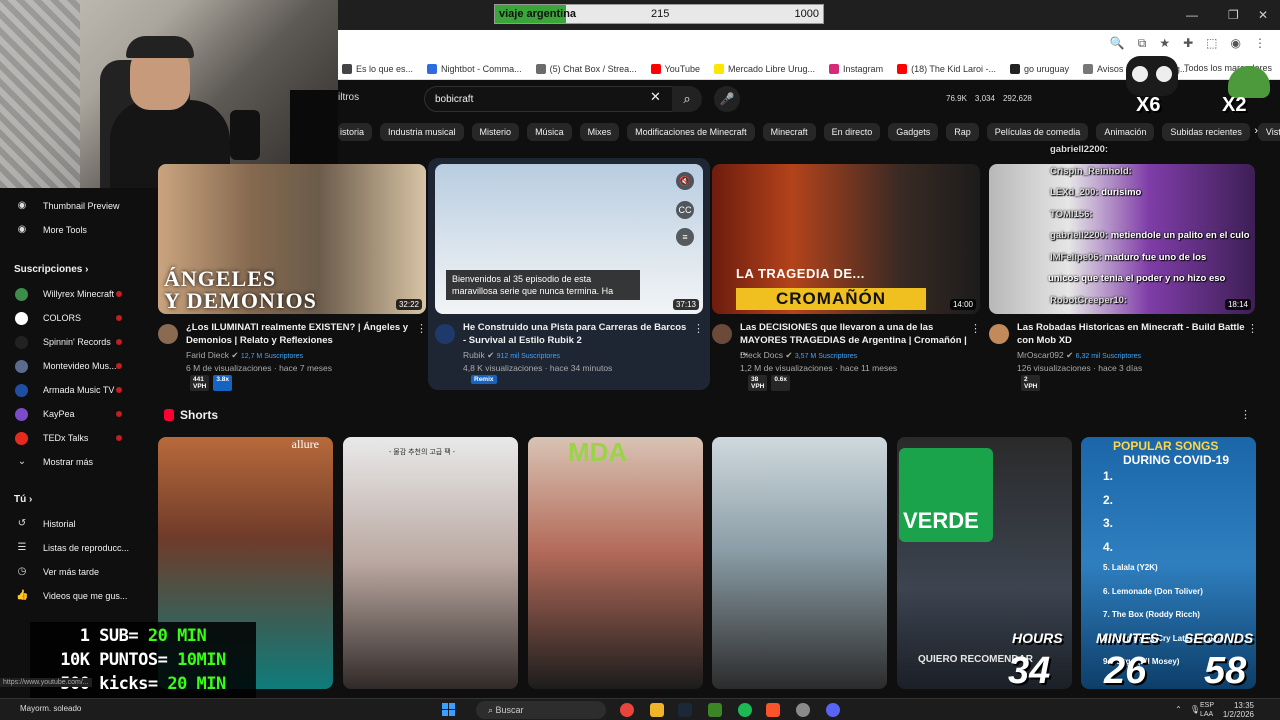 This screenshot has width=1280, height=720. What do you see at coordinates (1206, 132) in the screenshot?
I see `filter-chip: Subidas recientes` at bounding box center [1206, 132].